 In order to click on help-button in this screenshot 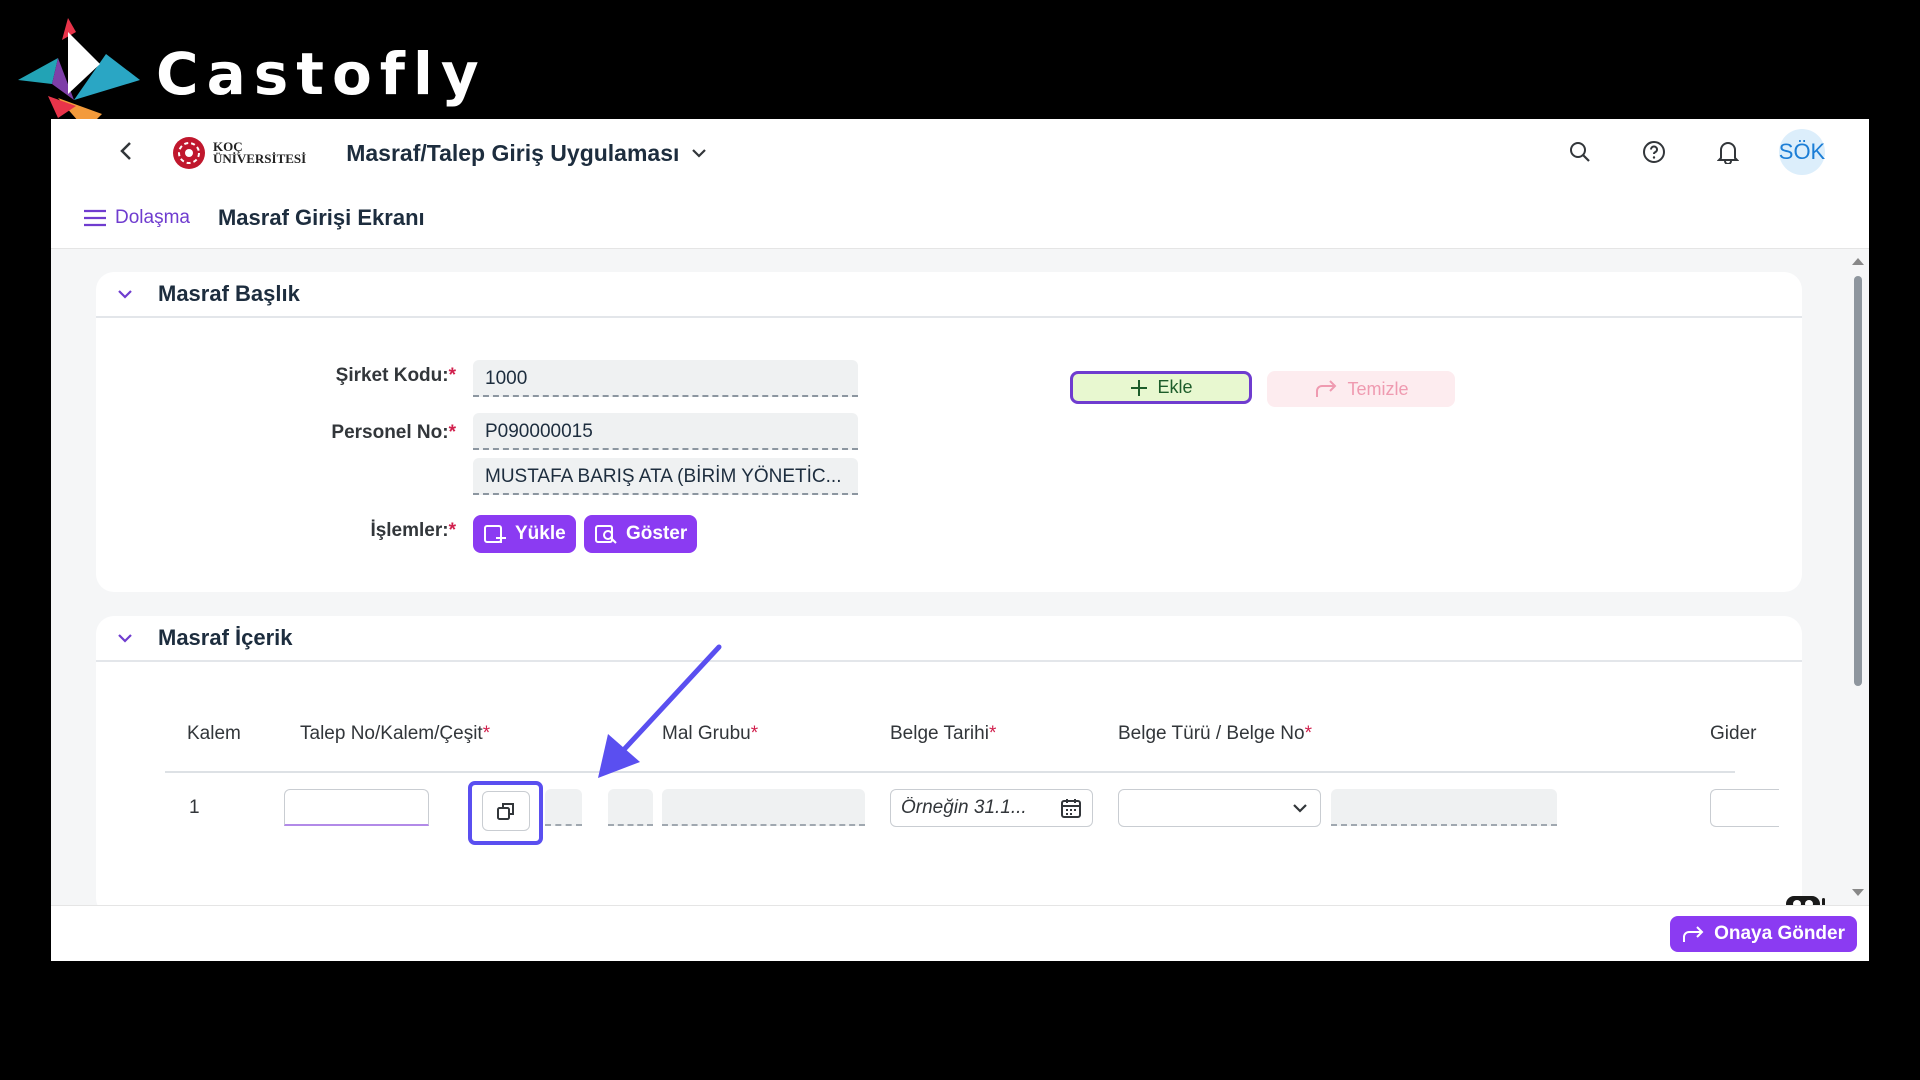, I will do `click(1654, 152)`.